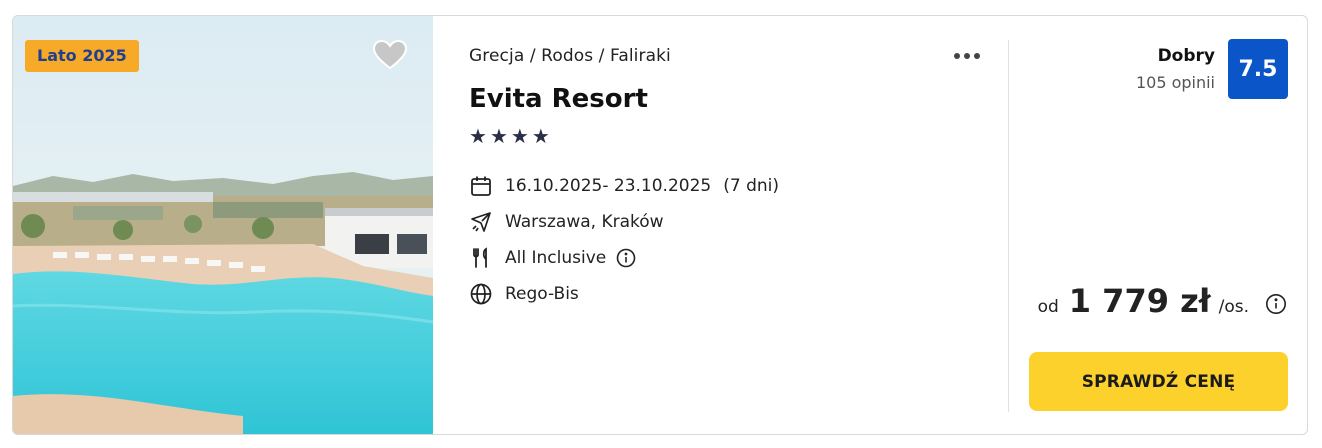 The height and width of the screenshot is (448, 1322). I want to click on heart-icon, so click(390, 55).